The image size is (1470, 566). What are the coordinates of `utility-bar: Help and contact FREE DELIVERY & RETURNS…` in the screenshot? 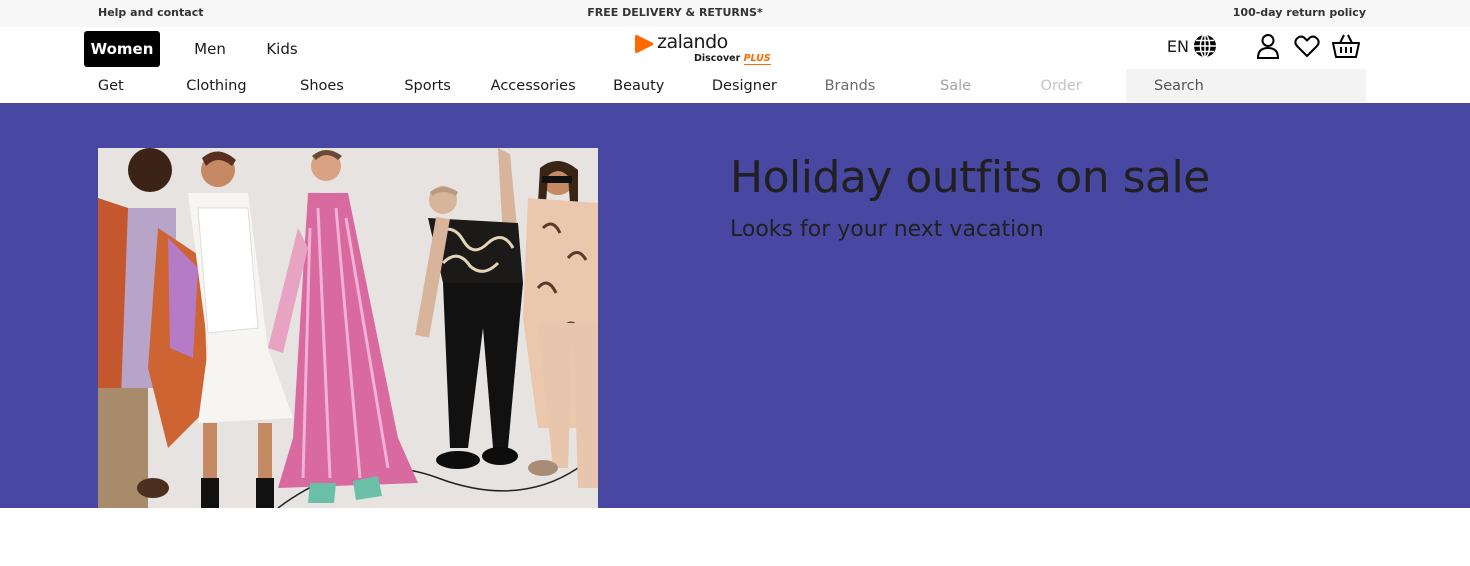 It's located at (735, 13).